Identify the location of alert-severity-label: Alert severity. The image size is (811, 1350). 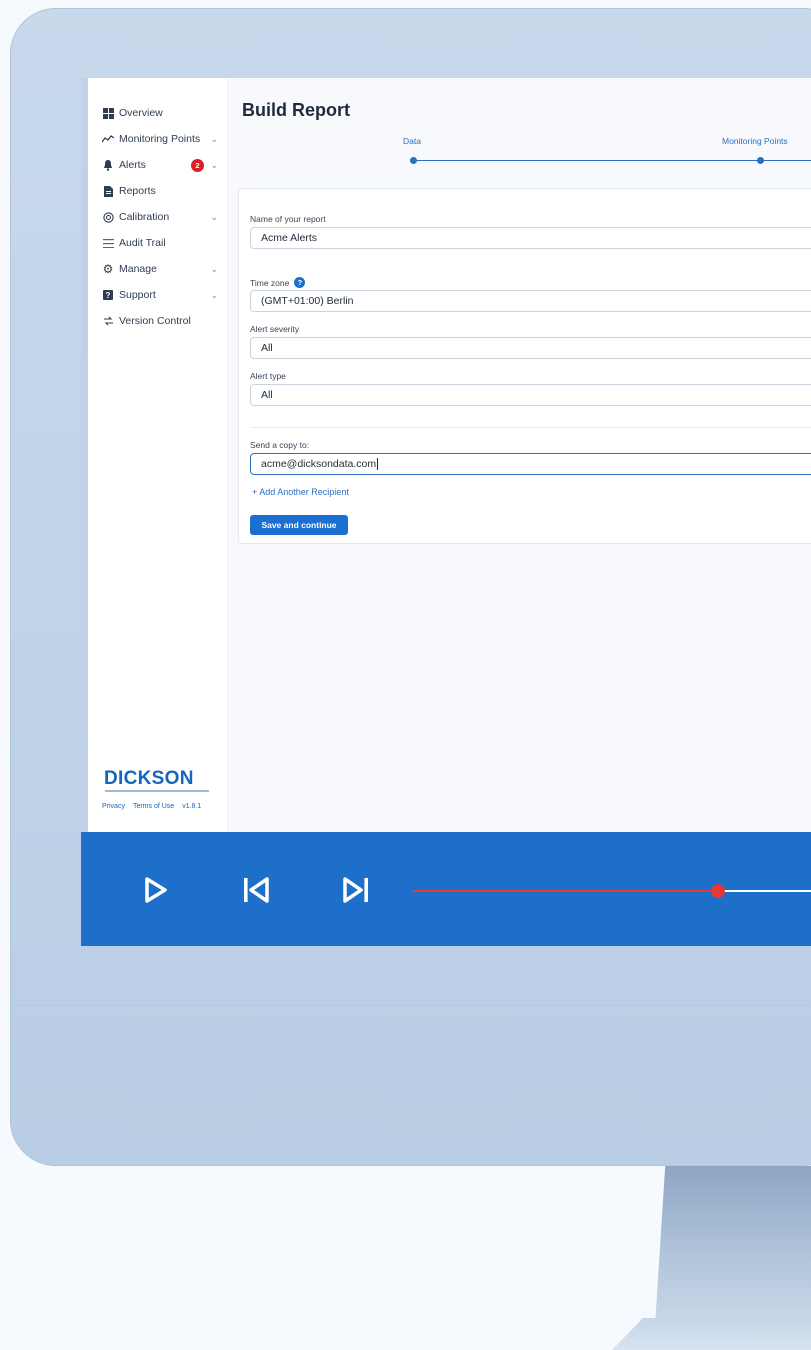
(275, 329).